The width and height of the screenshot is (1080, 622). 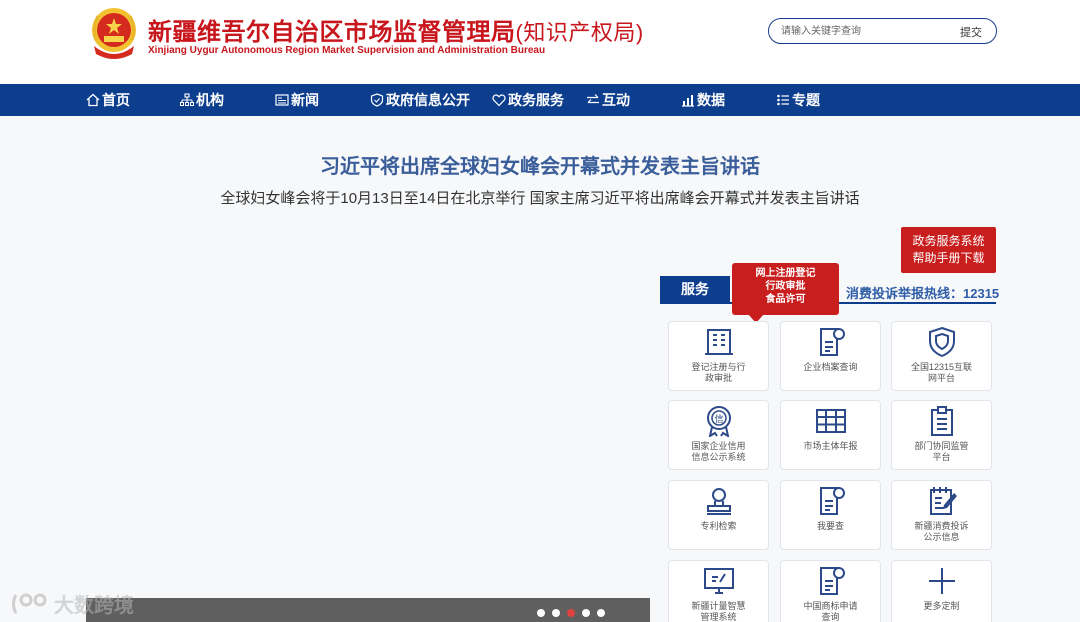 What do you see at coordinates (948, 241) in the screenshot?
I see `help-line-1: 政务服务系统` at bounding box center [948, 241].